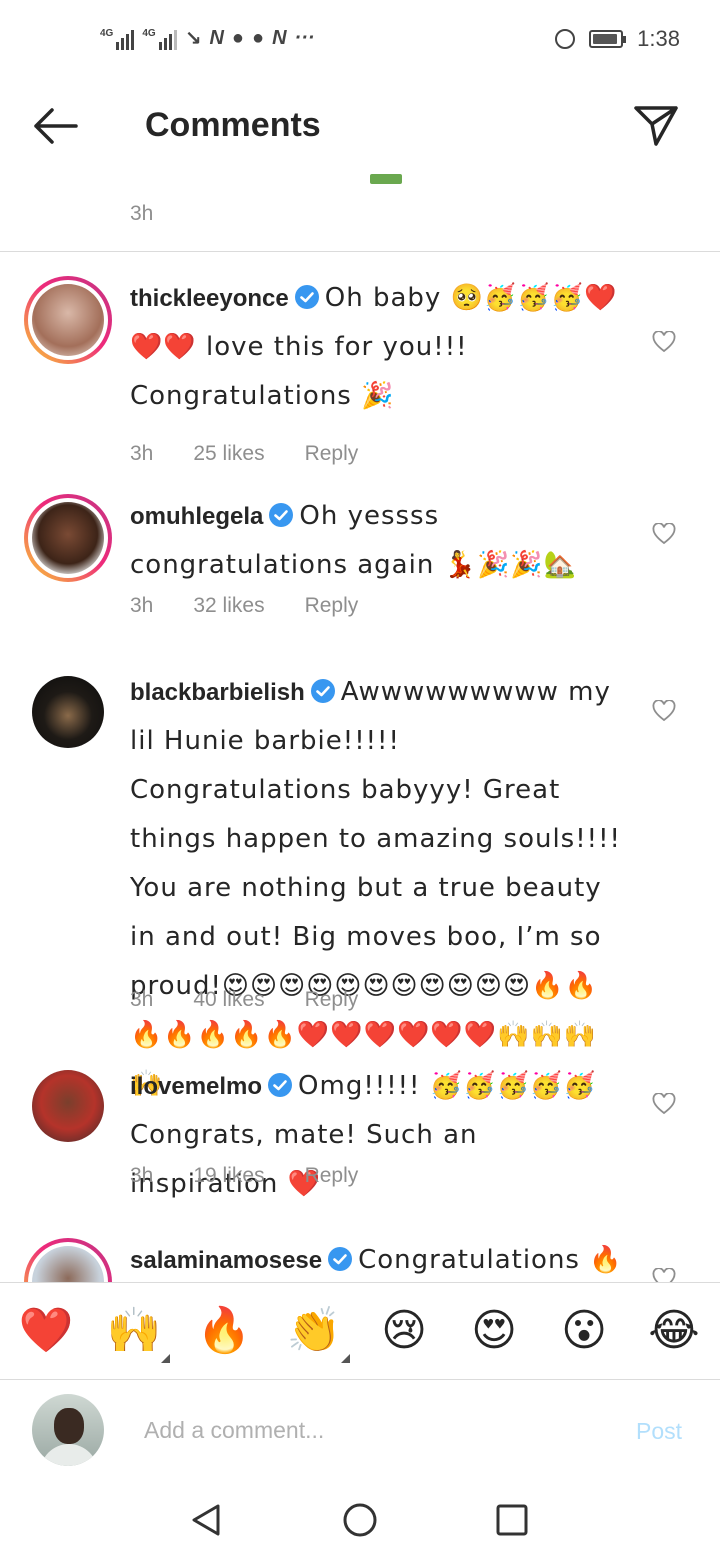  I want to click on nav-recents-icon, so click(512, 1520).